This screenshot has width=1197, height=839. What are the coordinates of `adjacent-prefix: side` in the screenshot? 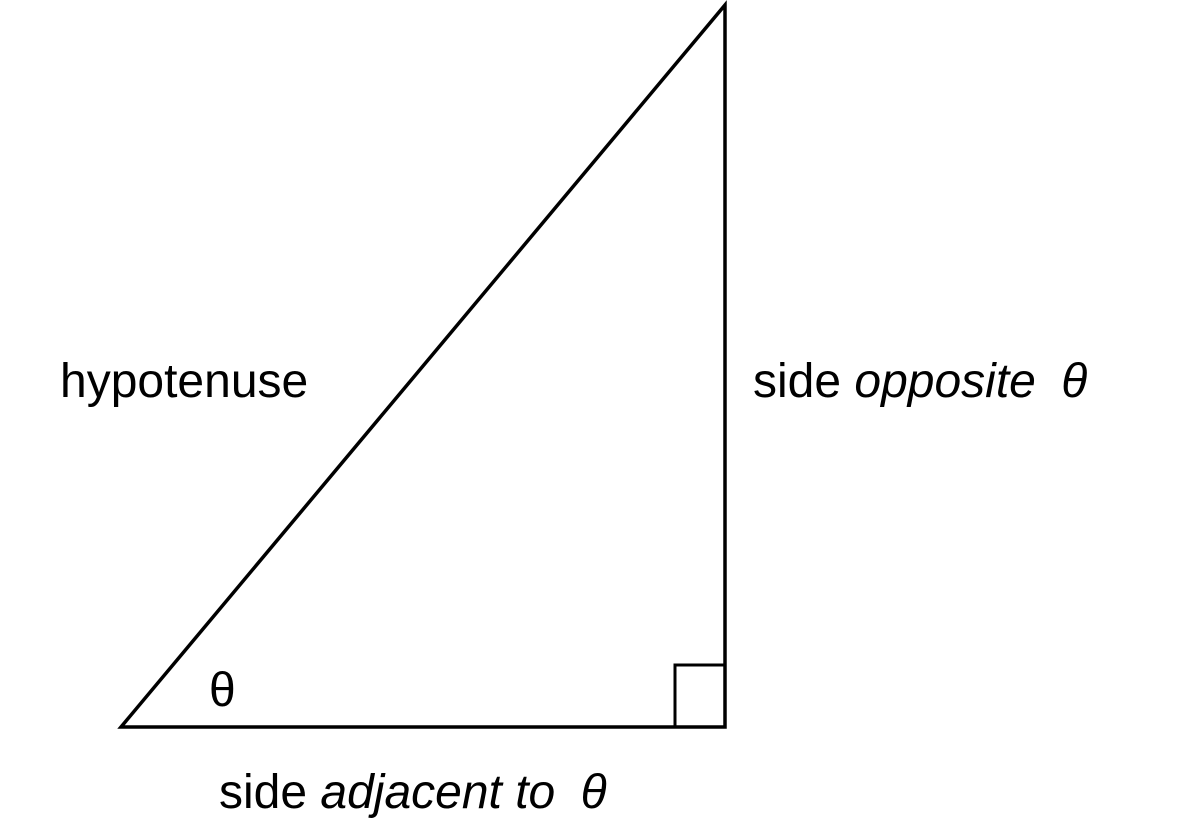 It's located at (269, 792).